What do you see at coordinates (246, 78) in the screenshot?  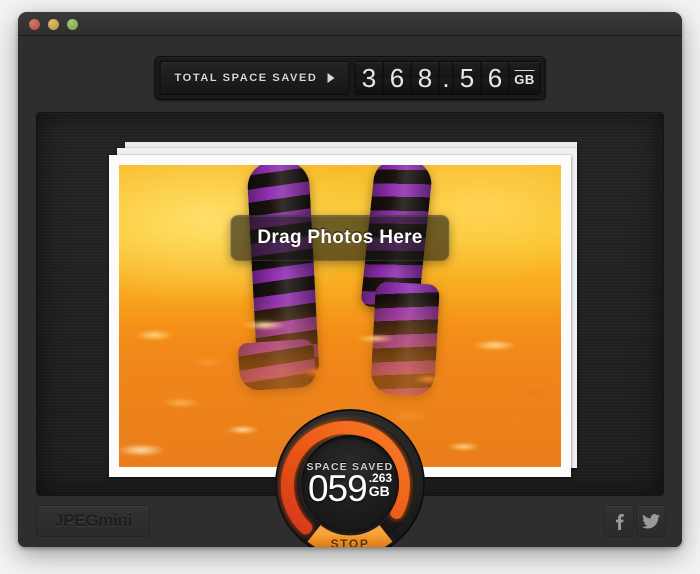 I see `total-space-saved-label: TOTAL SPACE SAVED` at bounding box center [246, 78].